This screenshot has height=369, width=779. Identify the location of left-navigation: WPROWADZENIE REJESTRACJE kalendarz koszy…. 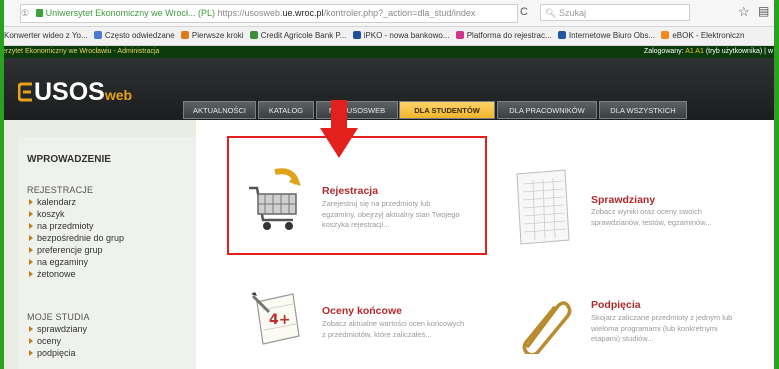
(107, 253).